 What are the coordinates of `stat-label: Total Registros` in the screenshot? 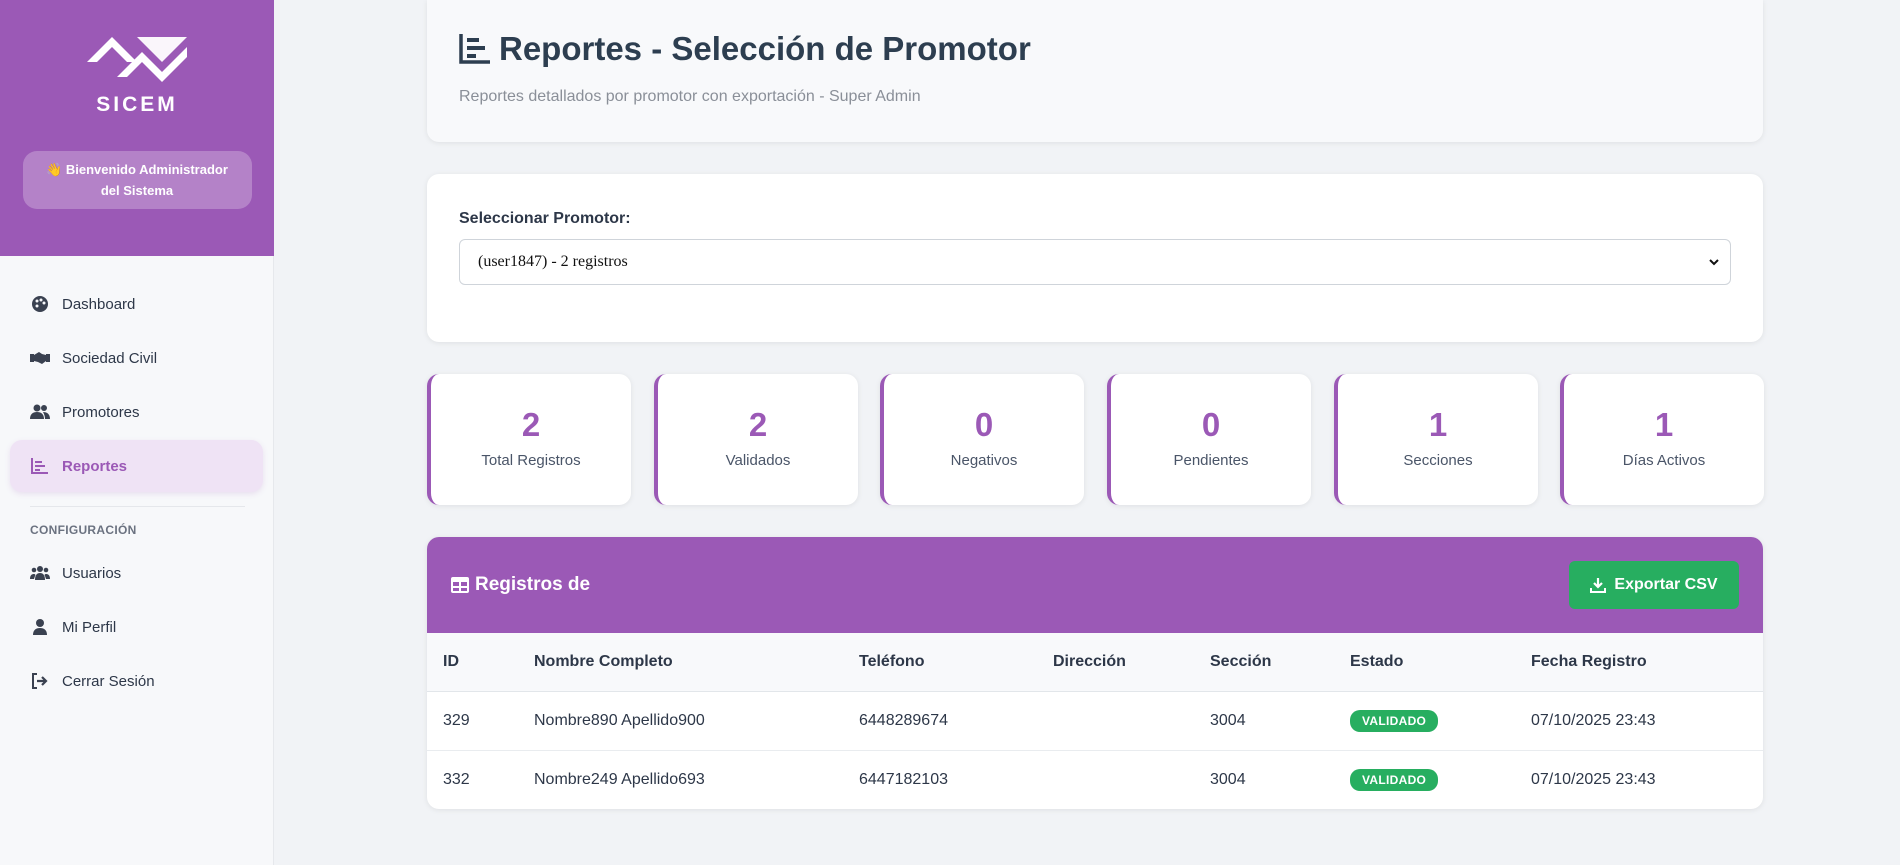 It's located at (531, 460).